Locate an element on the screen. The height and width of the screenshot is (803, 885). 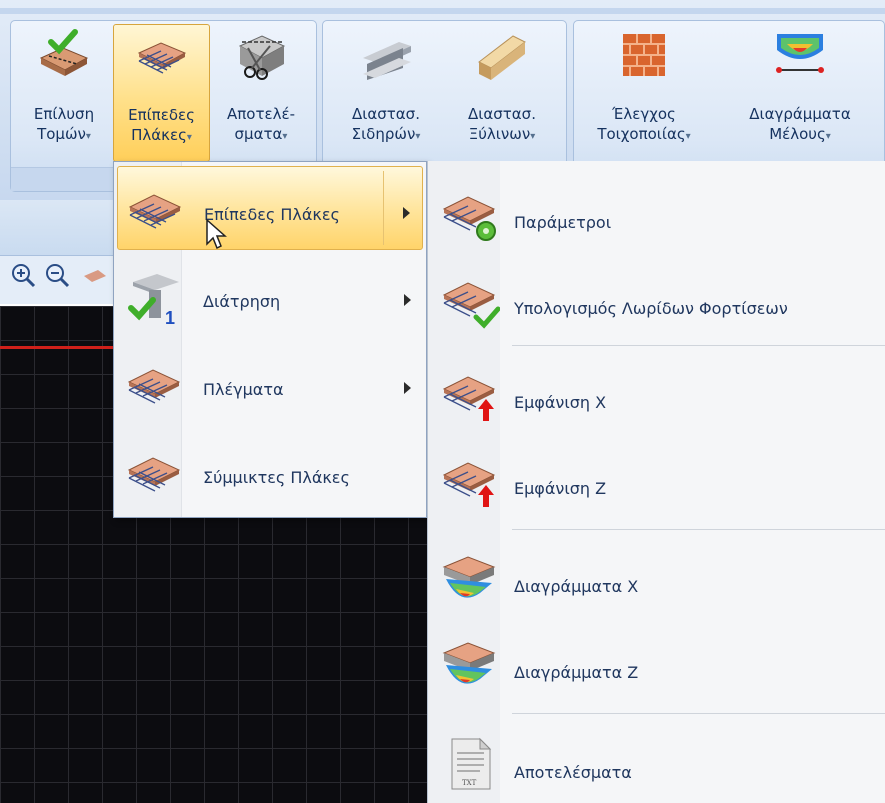
button-label-line2: σματα is located at coordinates (258, 134).